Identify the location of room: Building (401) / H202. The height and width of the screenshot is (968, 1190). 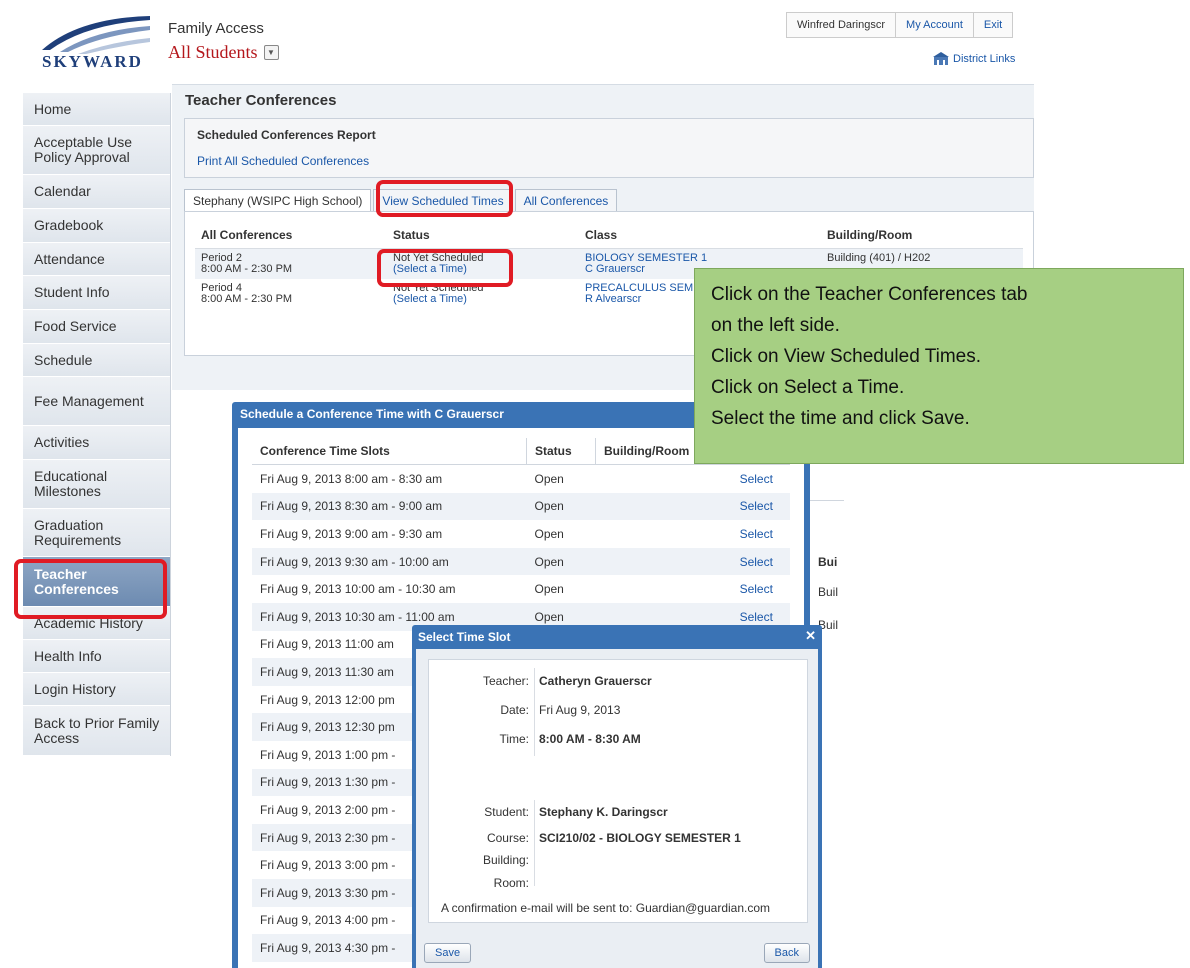
(879, 258).